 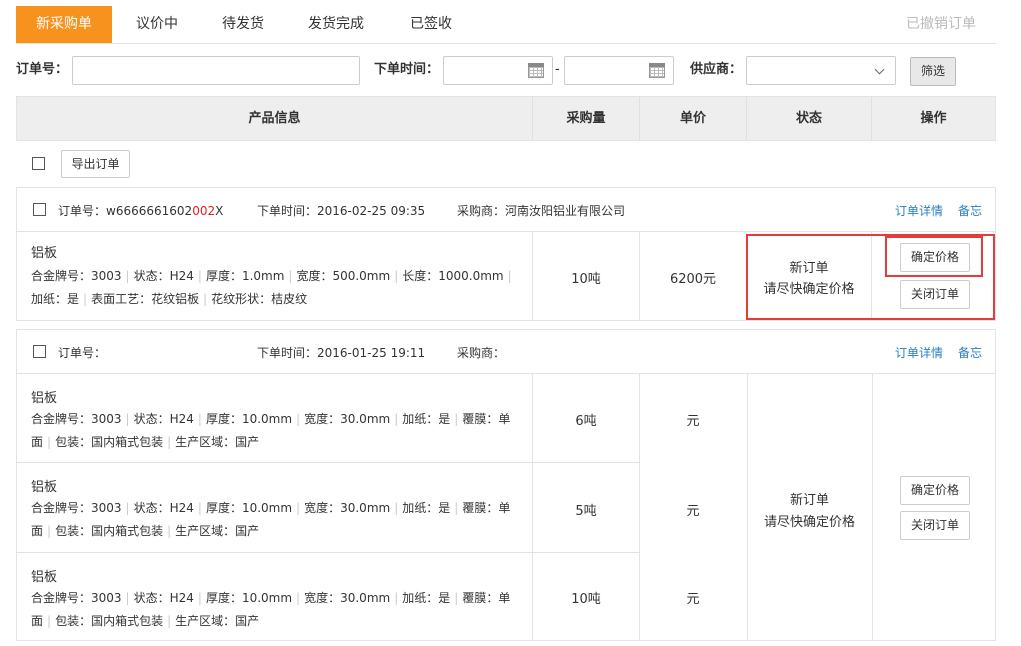 I want to click on order-buyer: 采购商：河南汝阳铝业有限公司, so click(x=541, y=211).